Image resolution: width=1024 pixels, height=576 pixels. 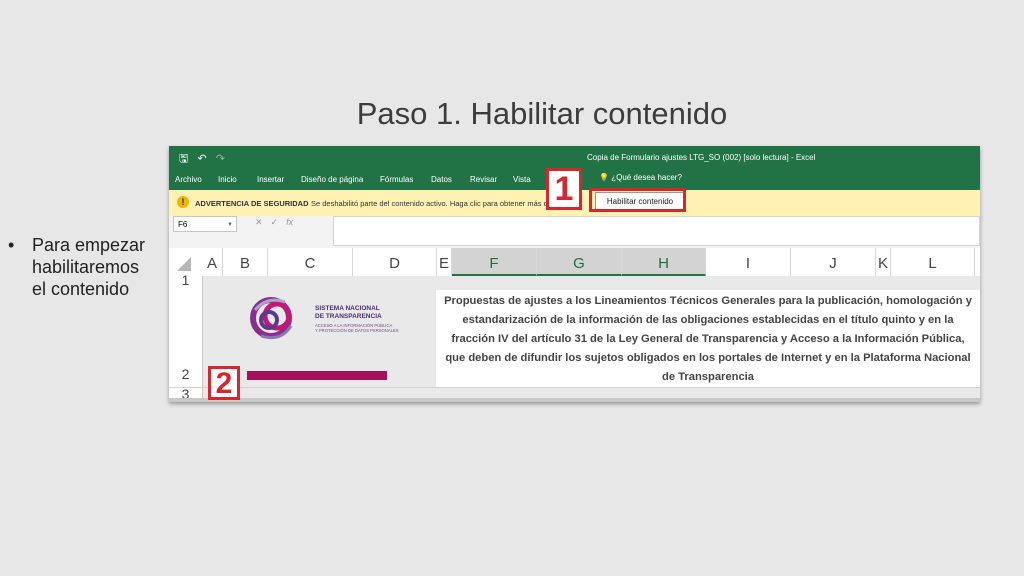 What do you see at coordinates (183, 224) in the screenshot?
I see `name-box-value: F6` at bounding box center [183, 224].